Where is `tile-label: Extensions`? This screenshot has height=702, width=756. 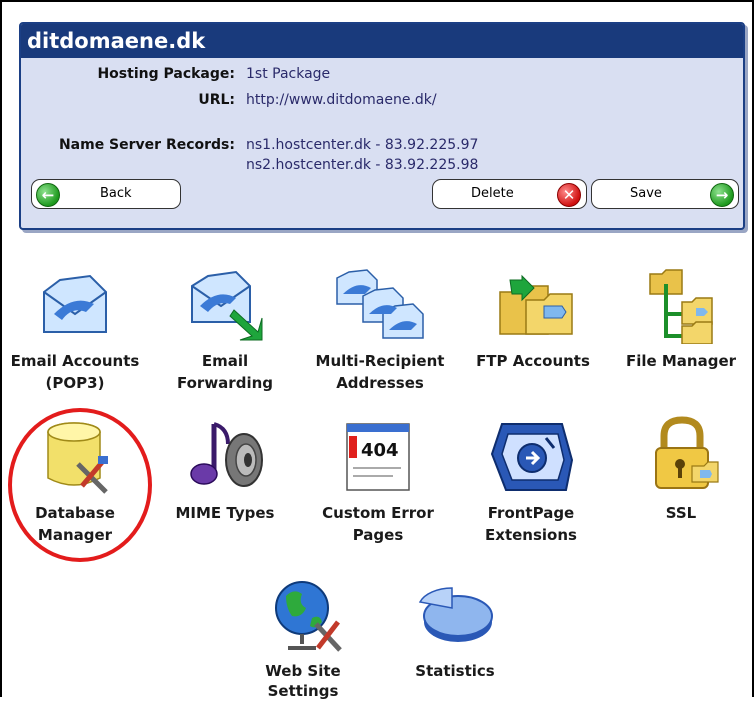
tile-label: Extensions is located at coordinates (531, 535).